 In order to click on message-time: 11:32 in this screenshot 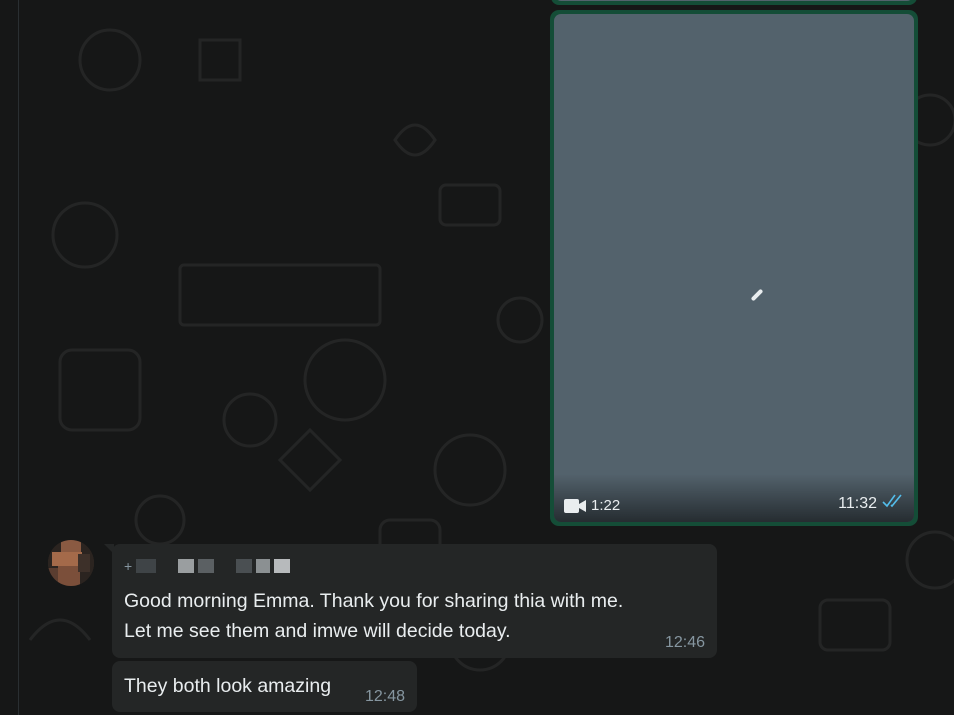, I will do `click(857, 503)`.